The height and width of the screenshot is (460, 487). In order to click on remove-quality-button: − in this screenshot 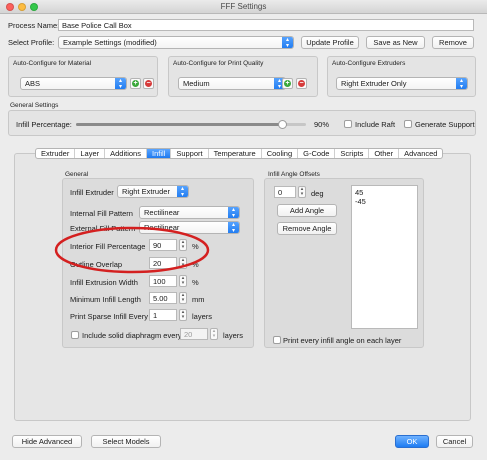, I will do `click(301, 83)`.